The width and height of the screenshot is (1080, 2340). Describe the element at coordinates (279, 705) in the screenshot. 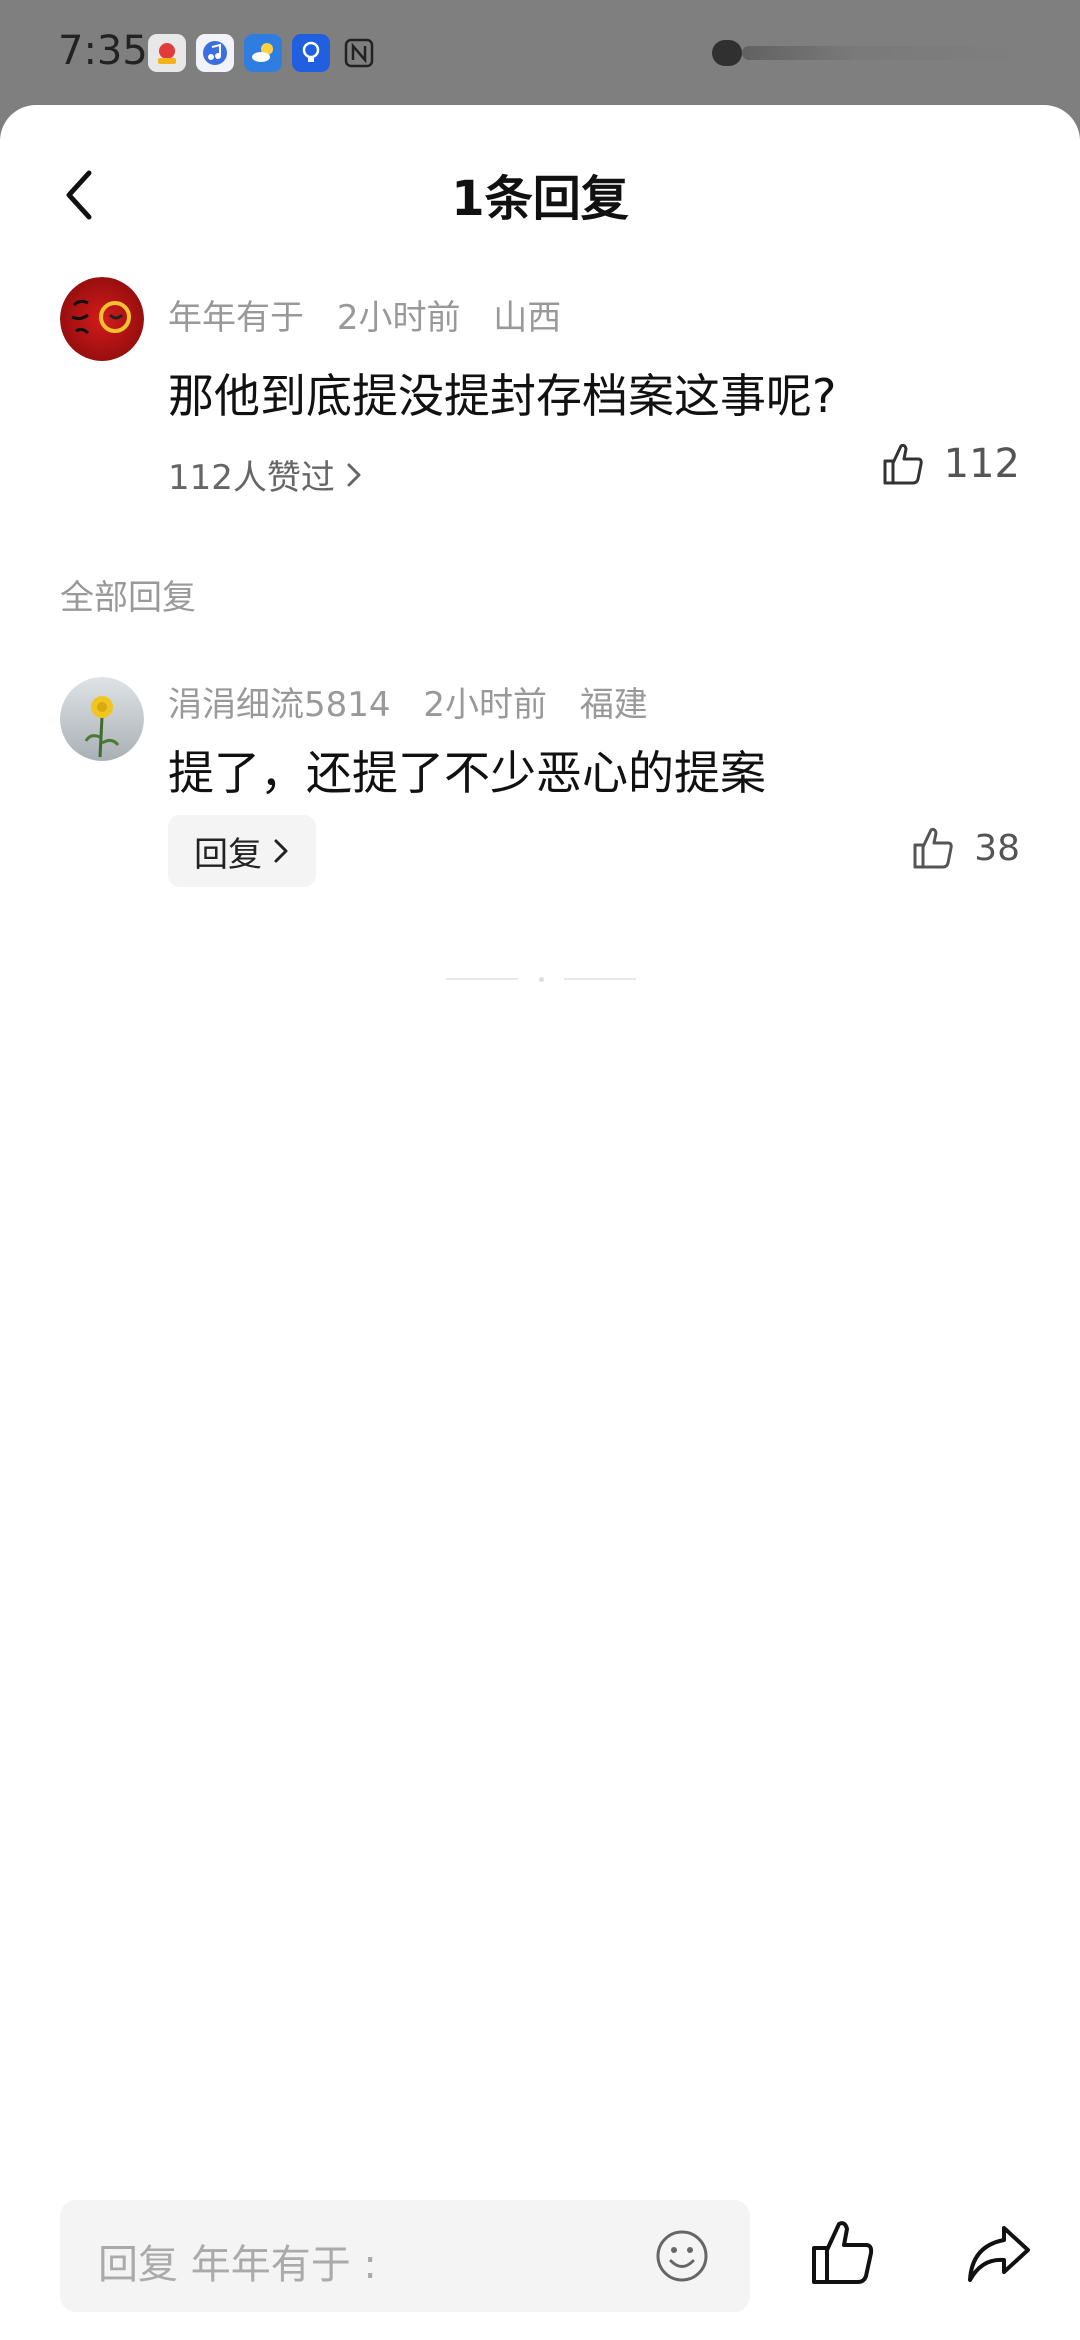

I see `reply-username: 涓涓细流5814` at that location.